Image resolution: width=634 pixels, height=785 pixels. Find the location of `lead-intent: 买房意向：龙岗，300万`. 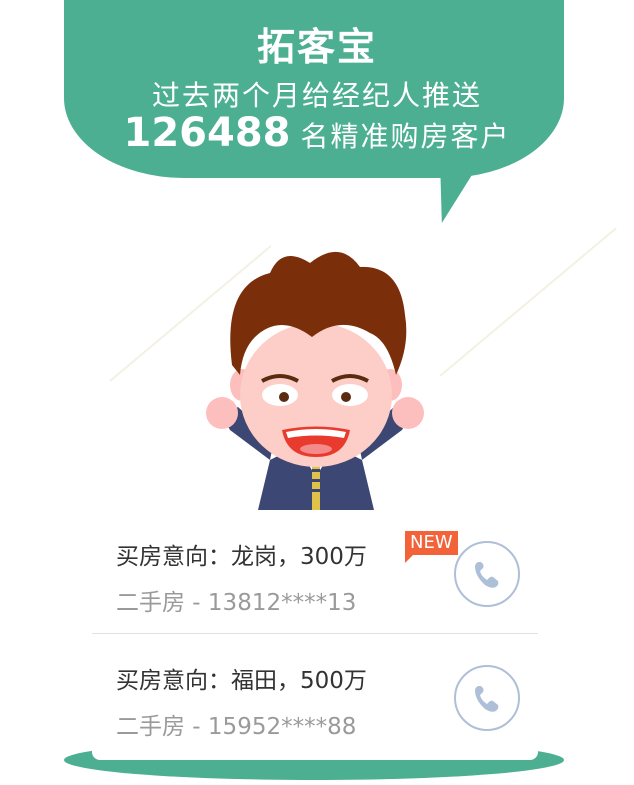

lead-intent: 买房意向：龙岗，300万 is located at coordinates (241, 557).